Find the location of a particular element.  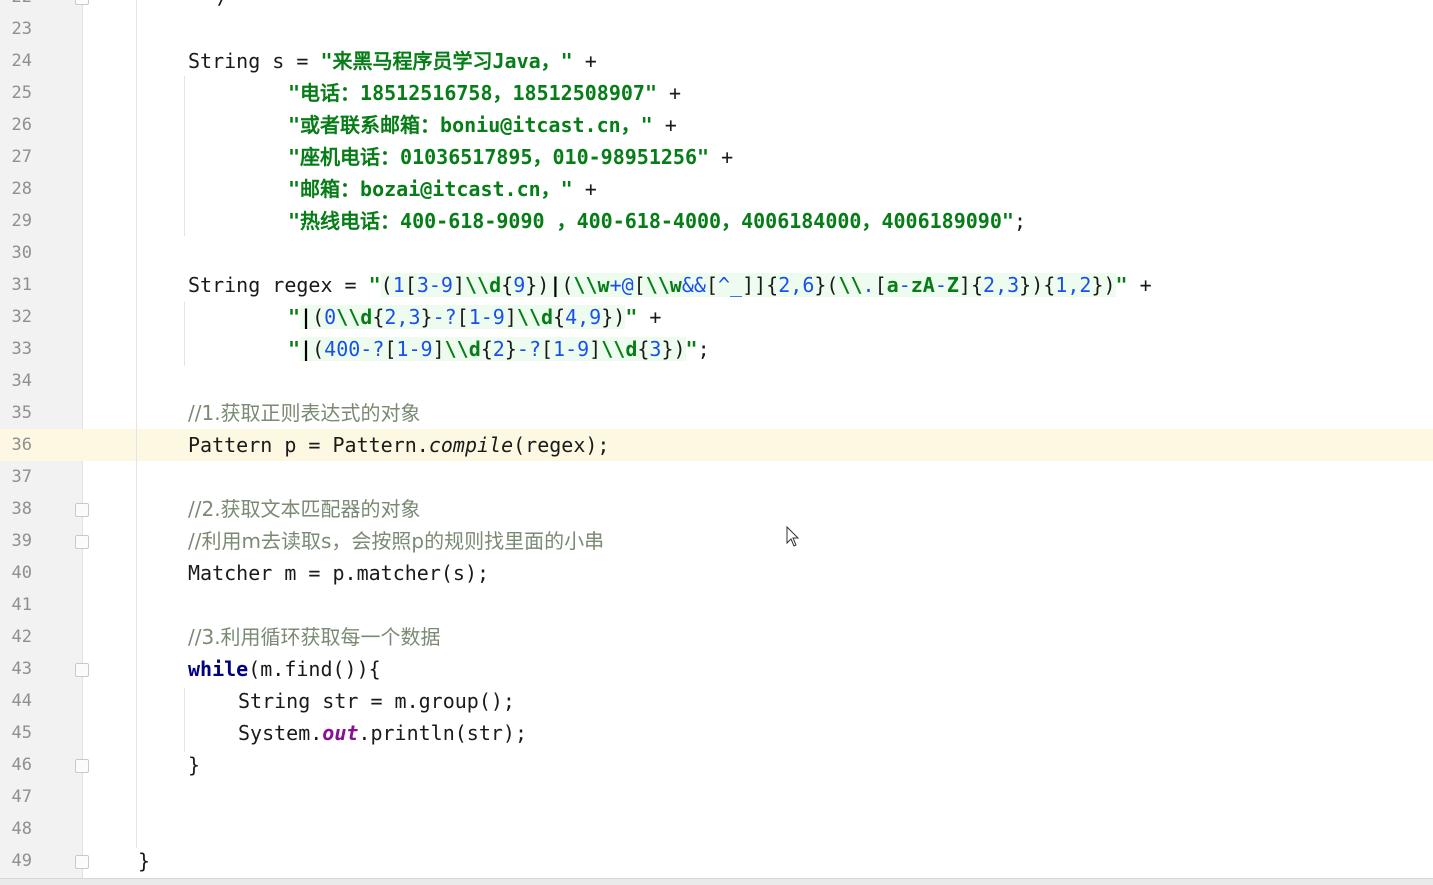

code-text: //2.获取文本匹配器的对象 is located at coordinates (304, 509).